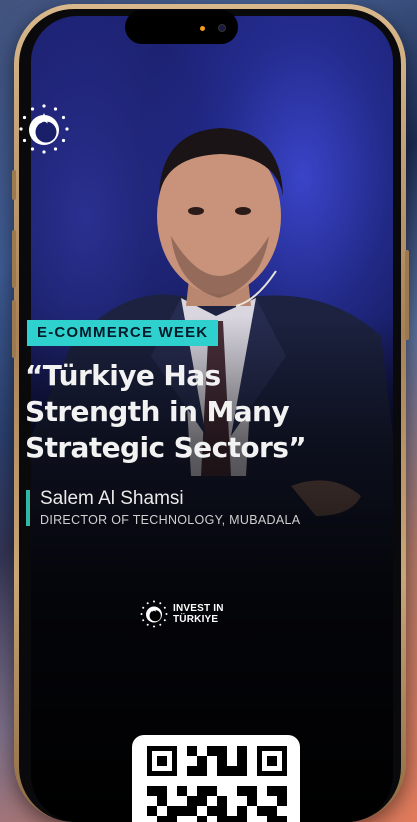  I want to click on invest-in-turkiye-logo-icon, so click(154, 614).